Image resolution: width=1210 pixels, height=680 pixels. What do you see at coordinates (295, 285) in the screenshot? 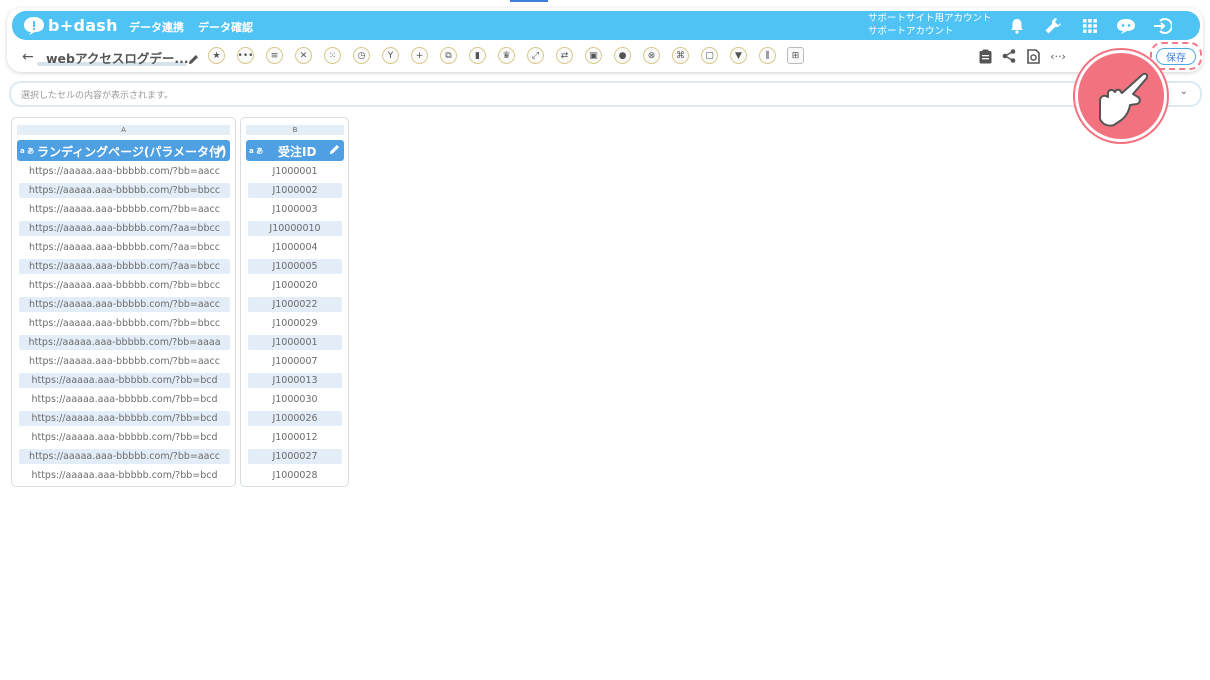
I see `cell-b-7: J1000020` at bounding box center [295, 285].